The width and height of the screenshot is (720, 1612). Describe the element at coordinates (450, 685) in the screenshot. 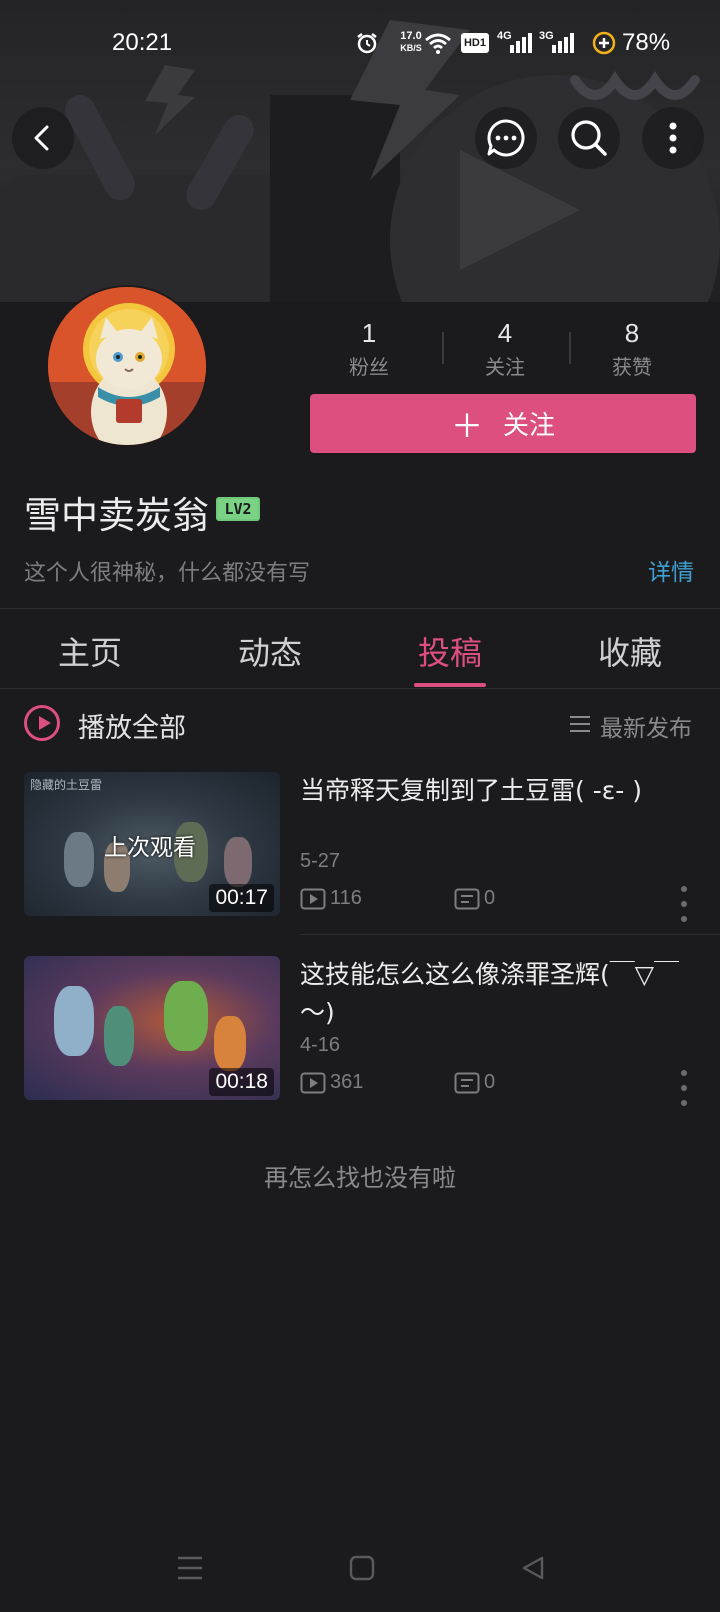

I see `tab-indicator` at that location.